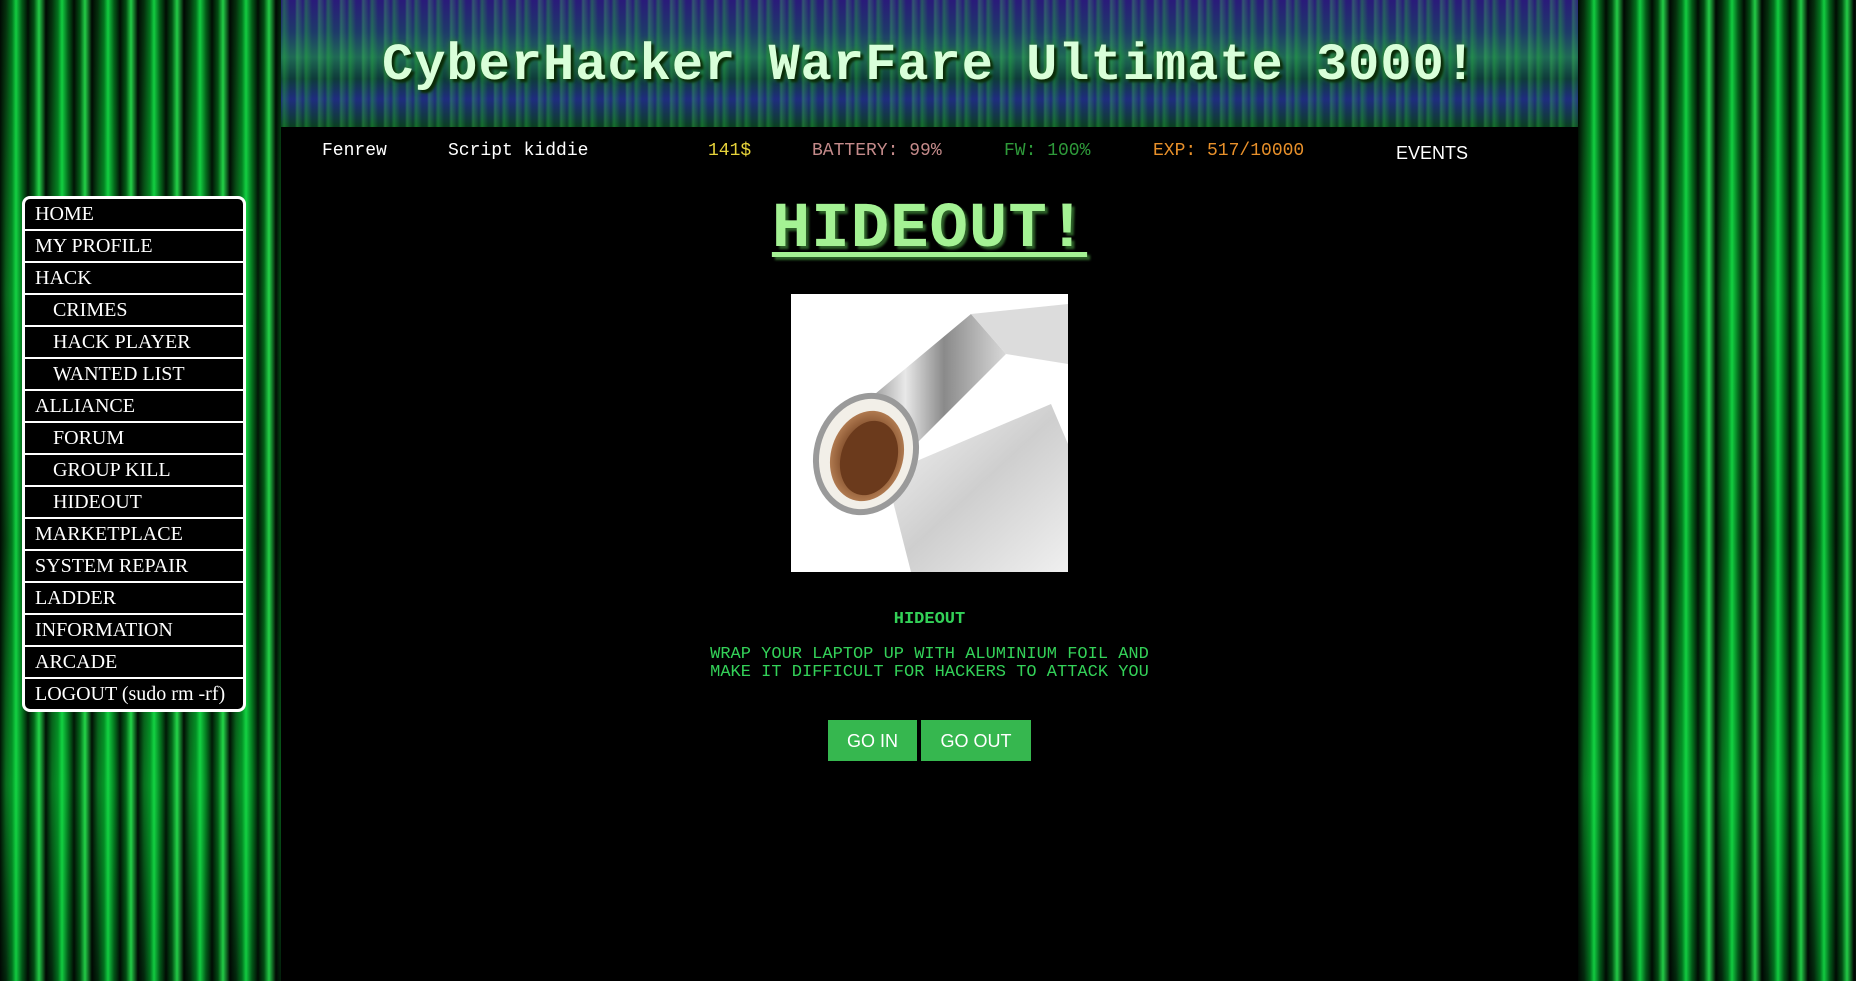 Image resolution: width=1856 pixels, height=981 pixels. Describe the element at coordinates (134, 661) in the screenshot. I see `sidebar-item-arcade: ARCADE` at that location.